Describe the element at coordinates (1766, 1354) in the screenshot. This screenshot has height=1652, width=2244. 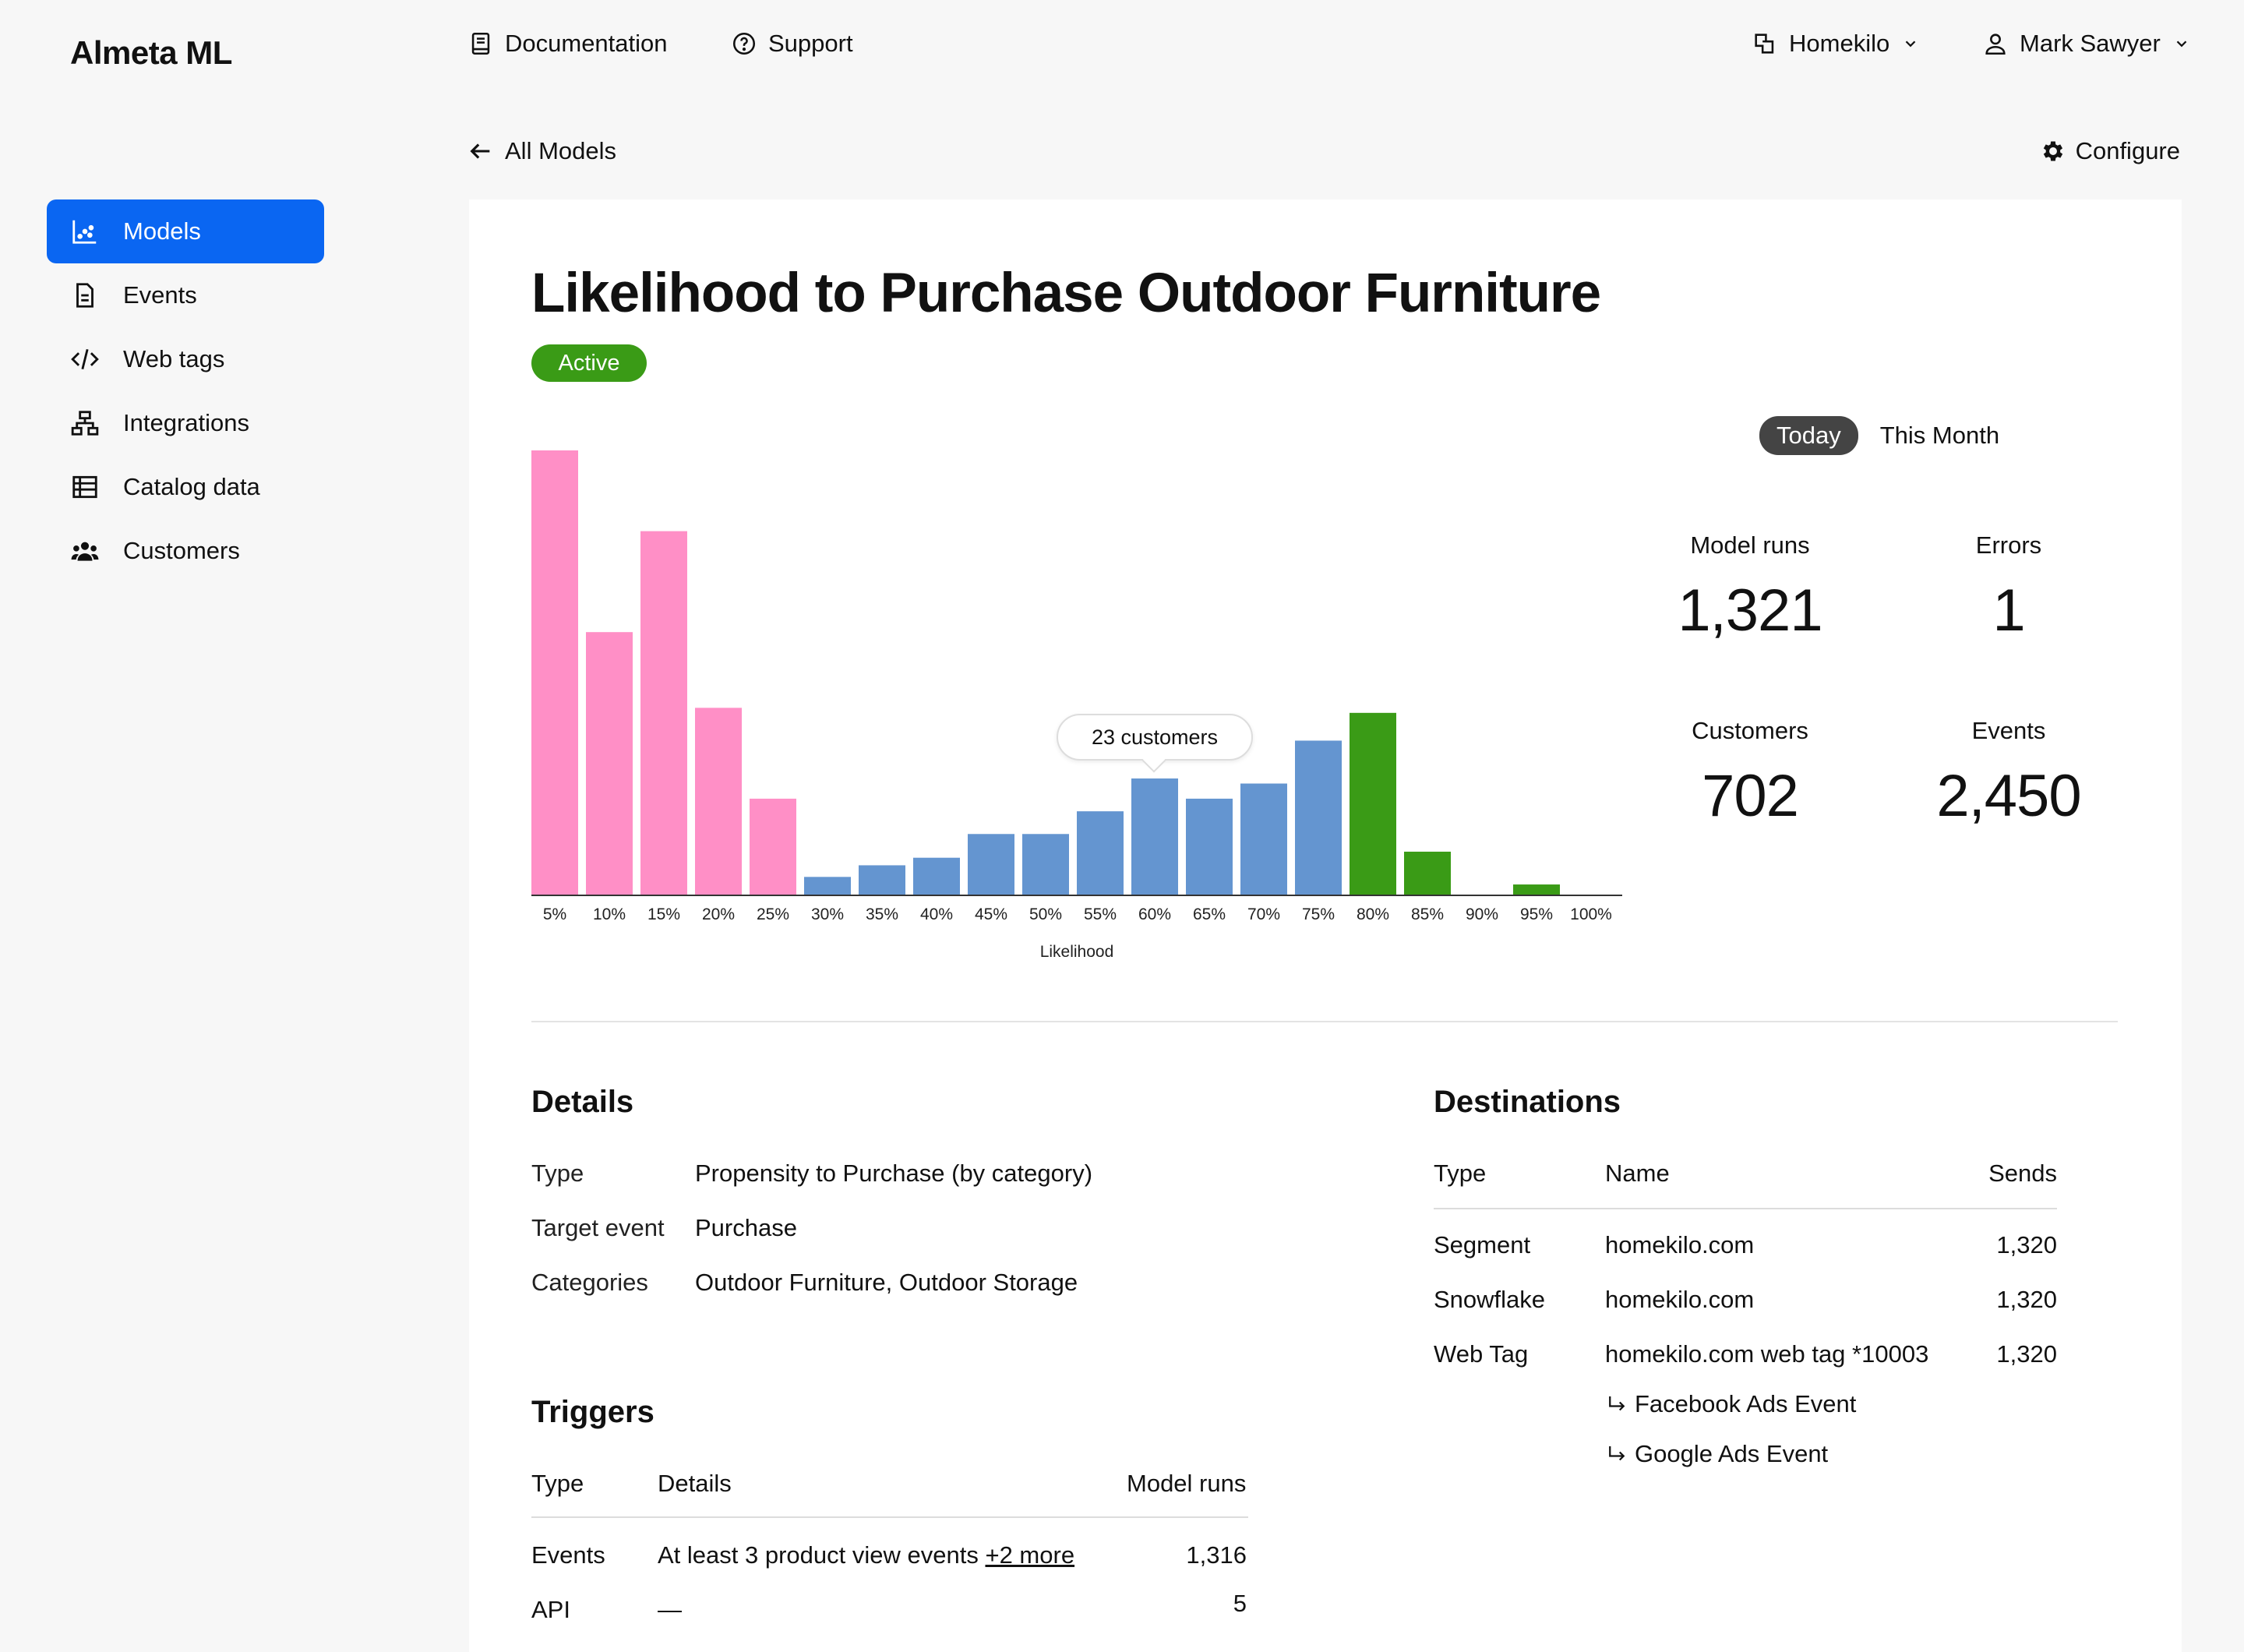
I see `destination-name: homekilo.com web tag *10003` at that location.